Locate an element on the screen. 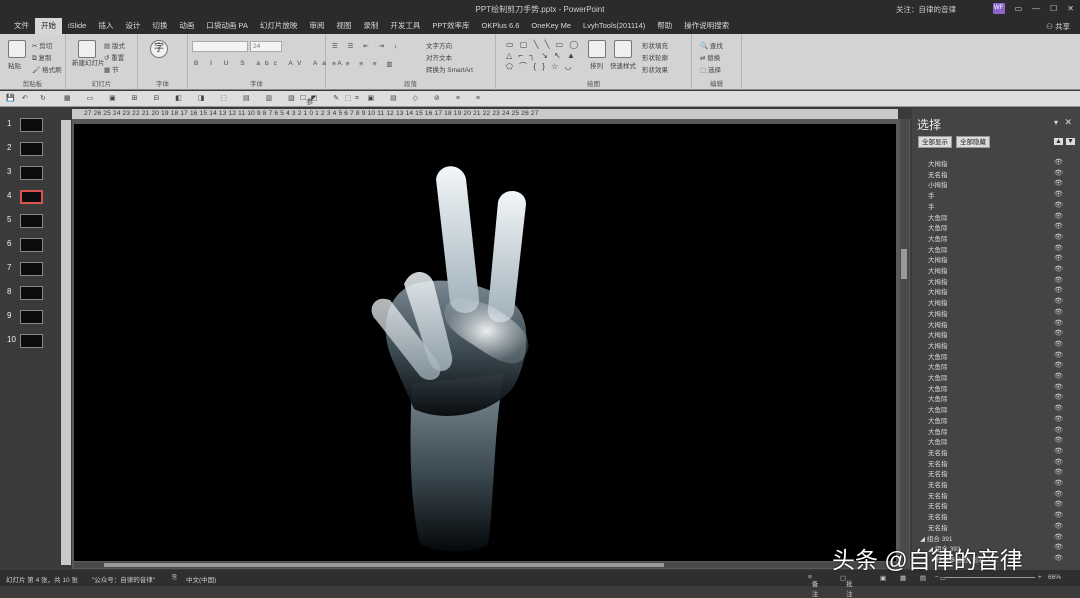  tab-1: 开始 is located at coordinates (48, 26).